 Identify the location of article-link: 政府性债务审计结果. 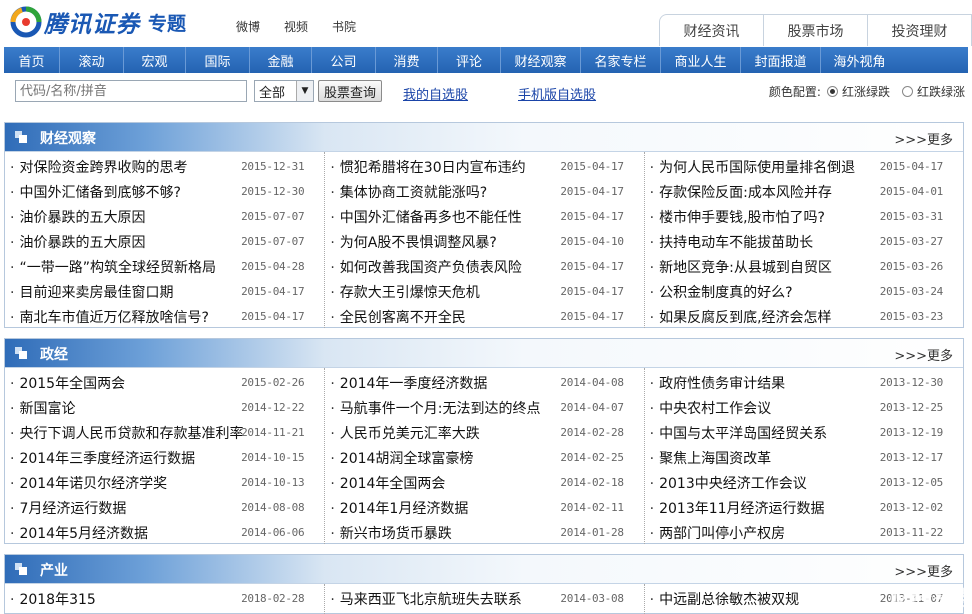
(717, 383).